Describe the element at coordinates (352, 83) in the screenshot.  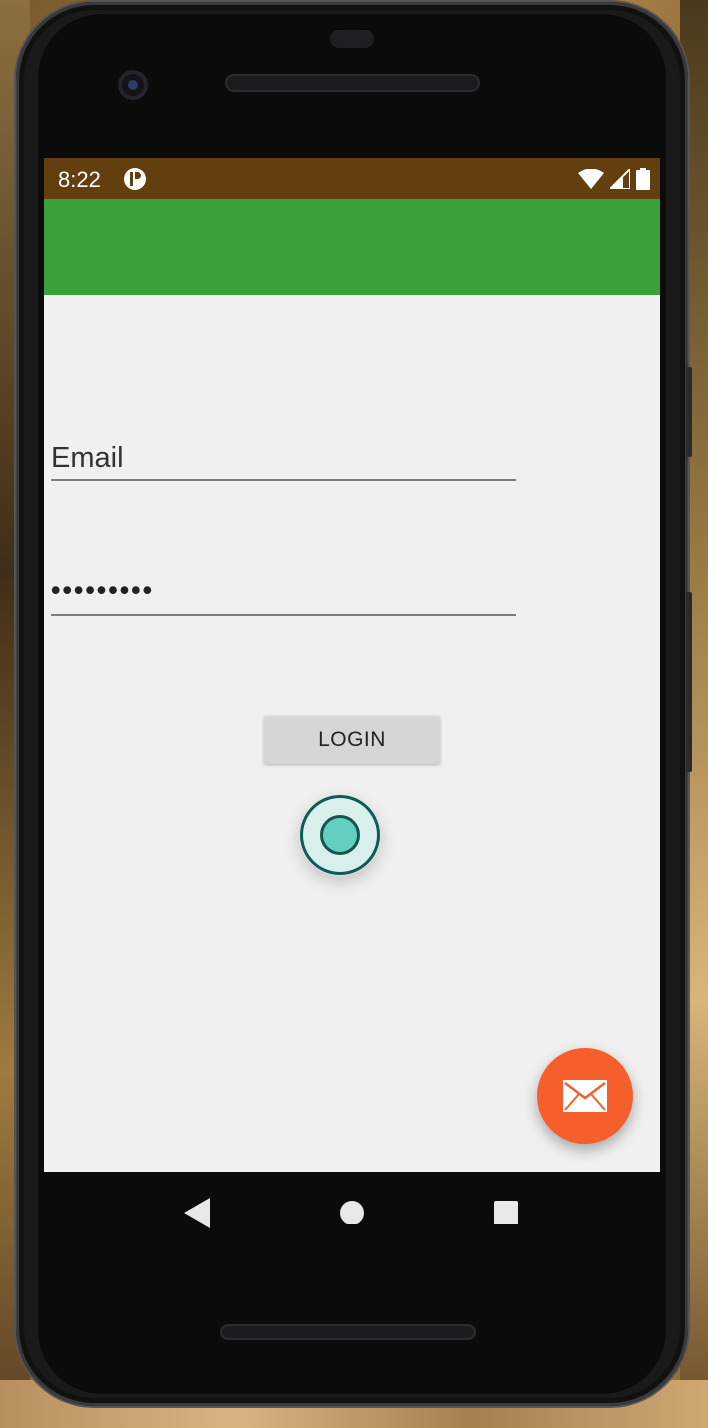
I see `earpiece-speaker` at that location.